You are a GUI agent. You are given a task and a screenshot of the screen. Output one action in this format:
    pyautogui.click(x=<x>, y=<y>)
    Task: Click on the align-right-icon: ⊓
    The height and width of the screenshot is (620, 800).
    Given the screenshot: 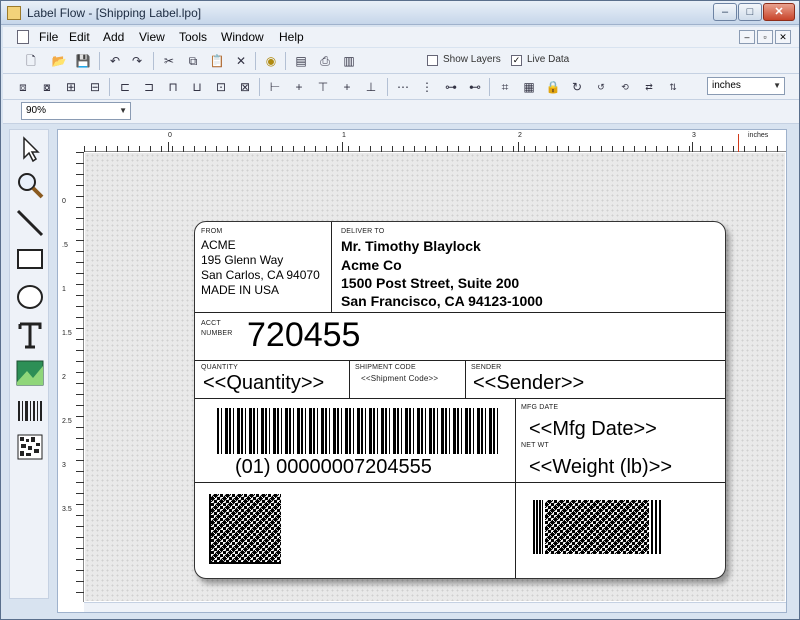 What is the action you would take?
    pyautogui.click(x=173, y=87)
    